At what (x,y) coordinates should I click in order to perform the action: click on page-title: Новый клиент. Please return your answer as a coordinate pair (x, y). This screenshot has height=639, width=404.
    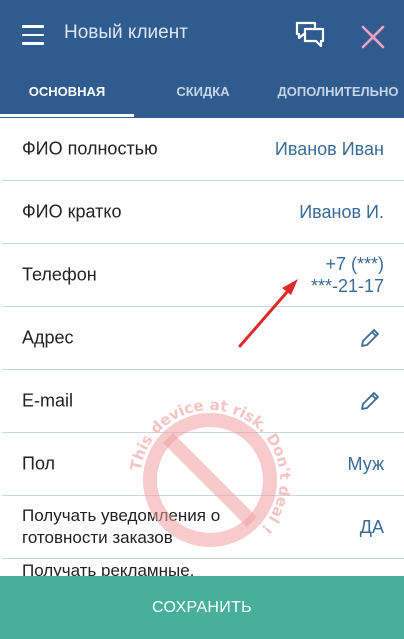
    Looking at the image, I should click on (126, 32).